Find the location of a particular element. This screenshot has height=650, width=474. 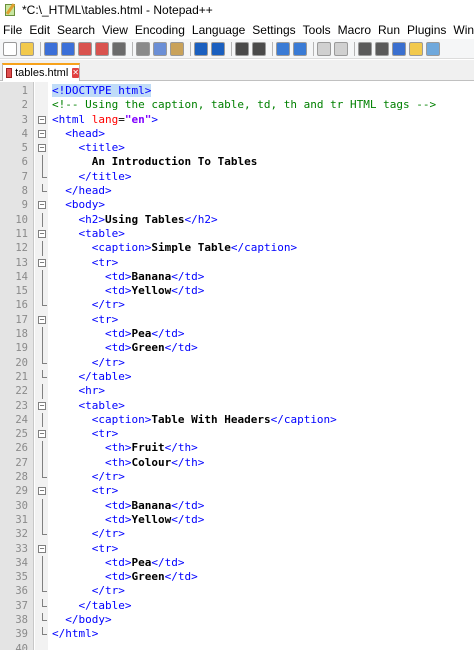

code-line: 3− <html lang="en"> is located at coordinates (237, 120).